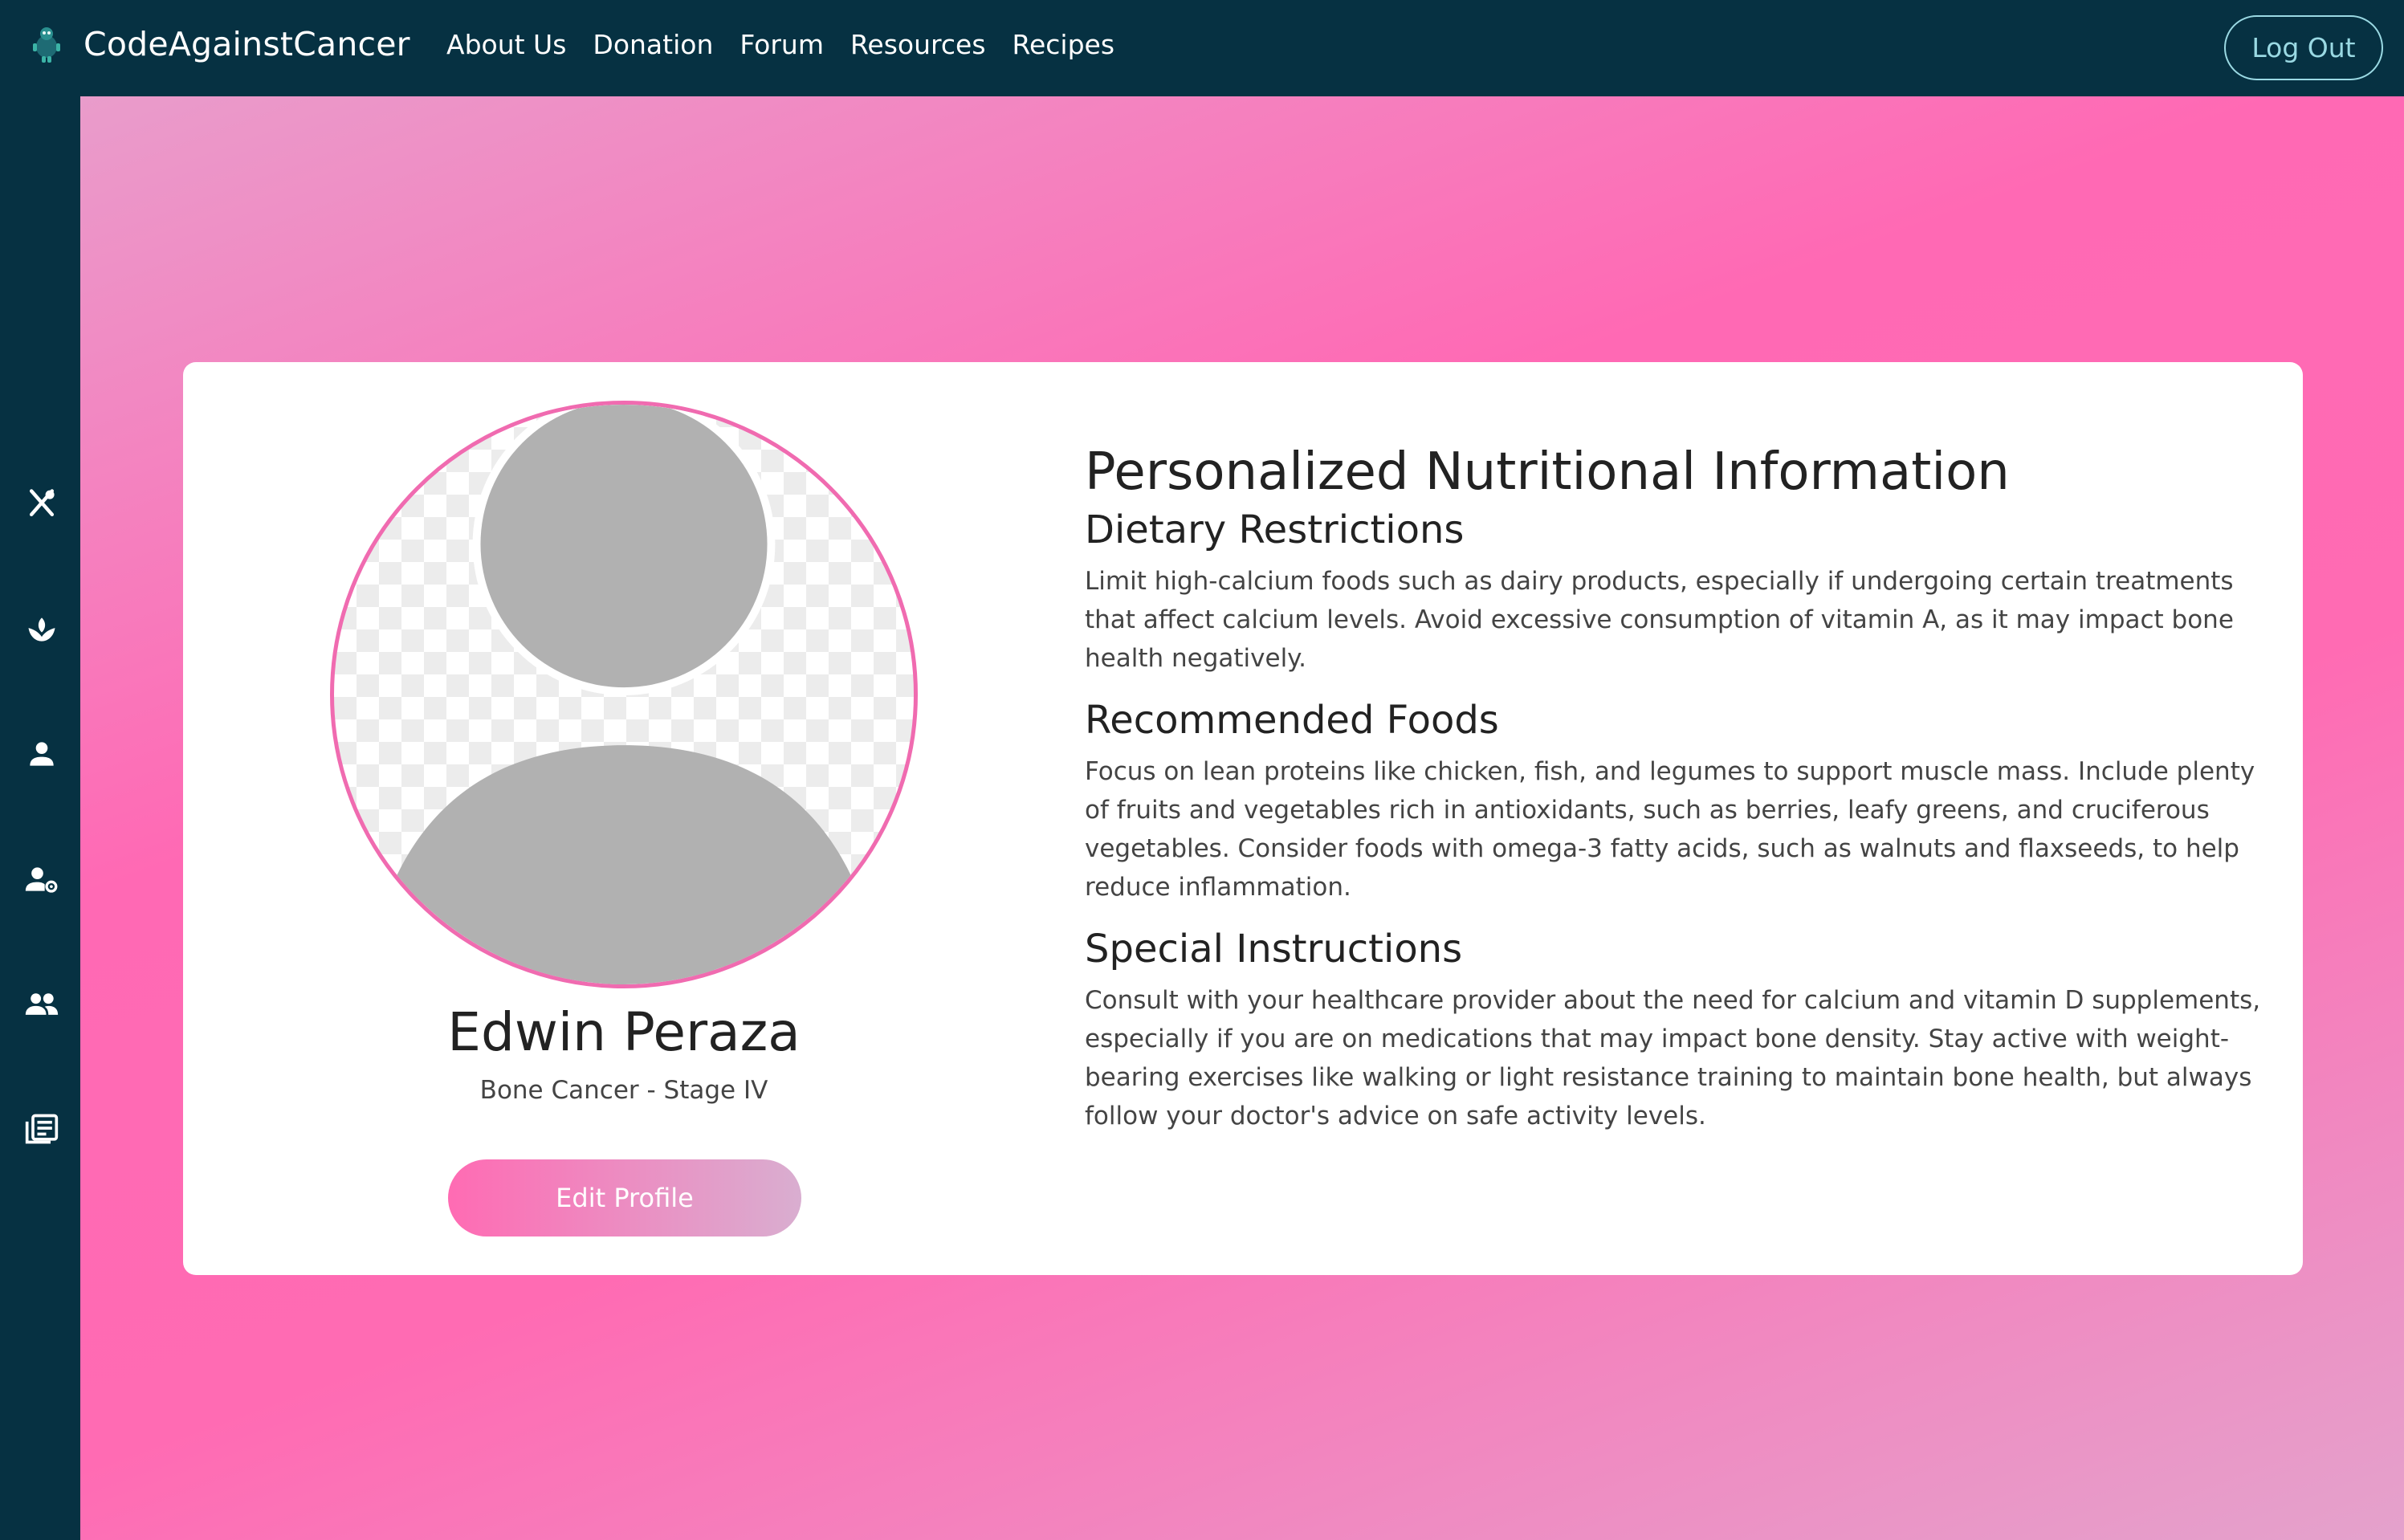  What do you see at coordinates (1064, 44) in the screenshot?
I see `nav-link-recipes: Recipes` at bounding box center [1064, 44].